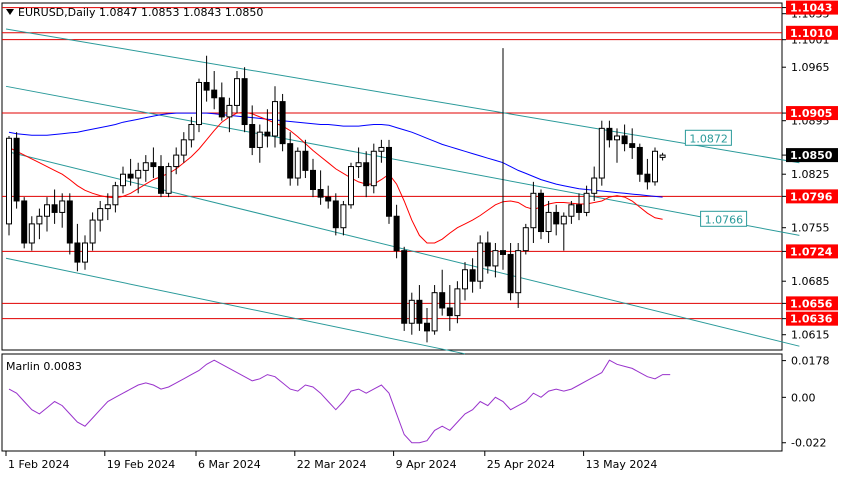 The width and height of the screenshot is (841, 479). Describe the element at coordinates (803, 397) in the screenshot. I see `marlin-tick-label: 0.00` at that location.